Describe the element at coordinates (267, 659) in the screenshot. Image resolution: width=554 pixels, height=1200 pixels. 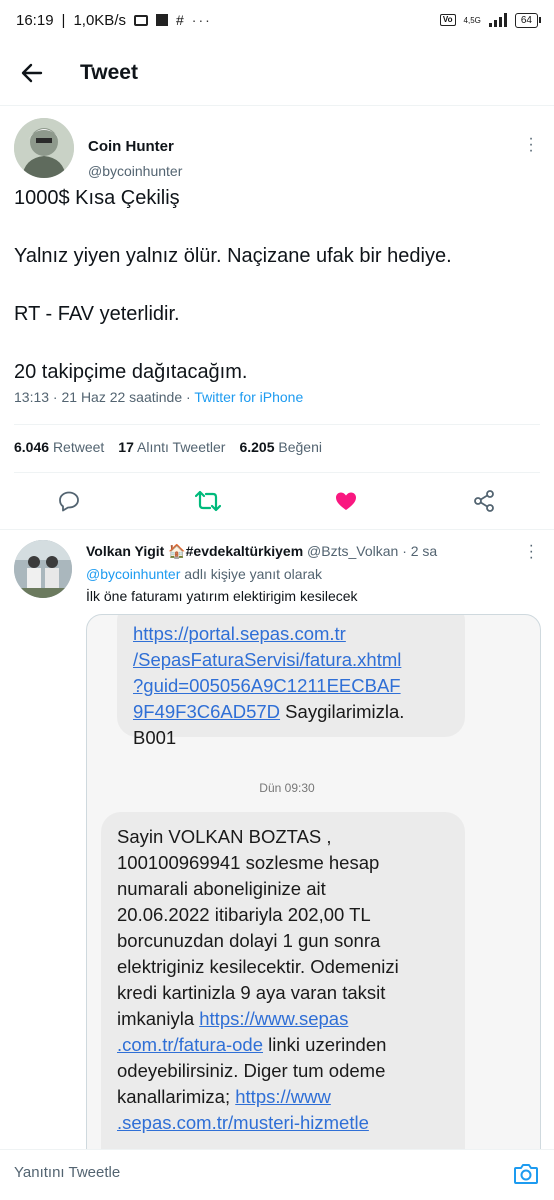
I see `sms-link: /SepasFaturaServisi/fatura.xhtml` at that location.